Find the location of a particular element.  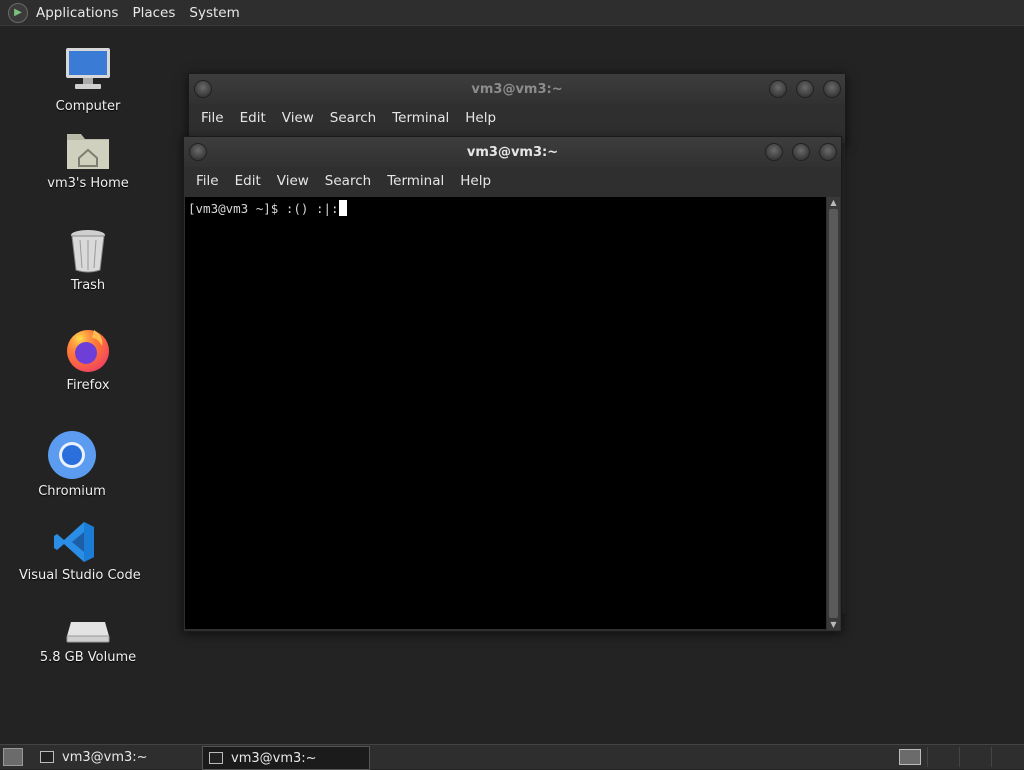

home-folder-icon is located at coordinates (88, 150).